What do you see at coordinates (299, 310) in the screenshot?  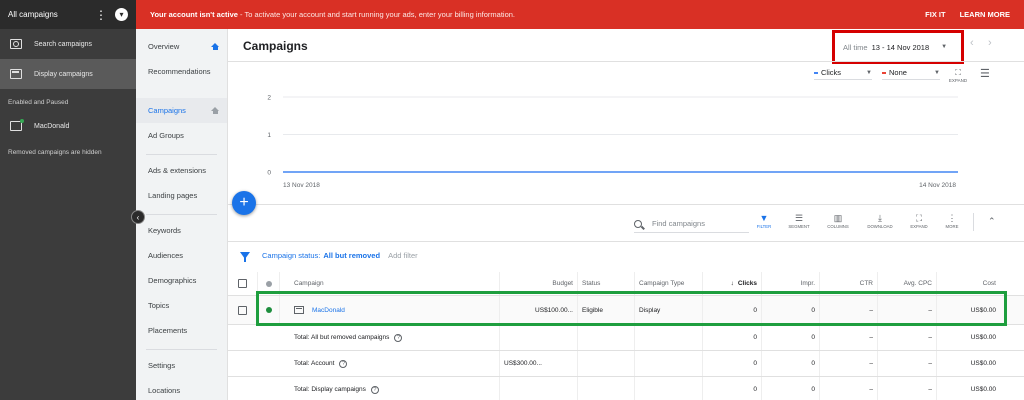 I see `display-campaign-icon` at bounding box center [299, 310].